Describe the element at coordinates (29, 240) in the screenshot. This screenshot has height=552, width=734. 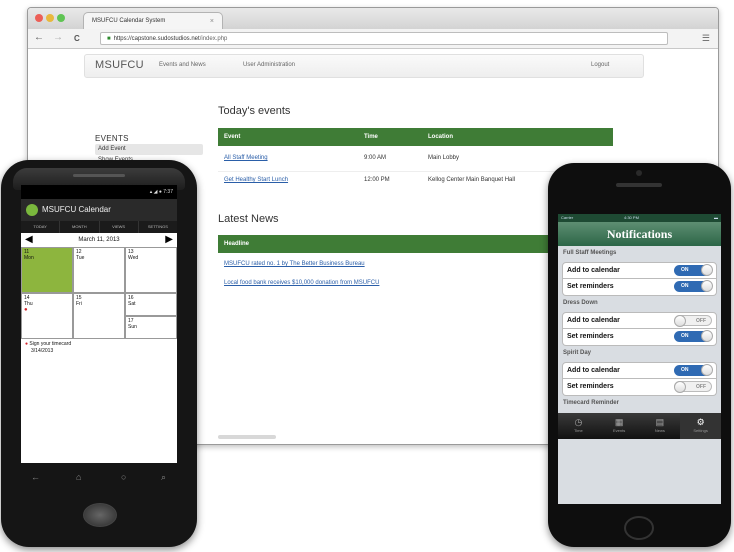
I see `prev-week-icon: ◀` at that location.